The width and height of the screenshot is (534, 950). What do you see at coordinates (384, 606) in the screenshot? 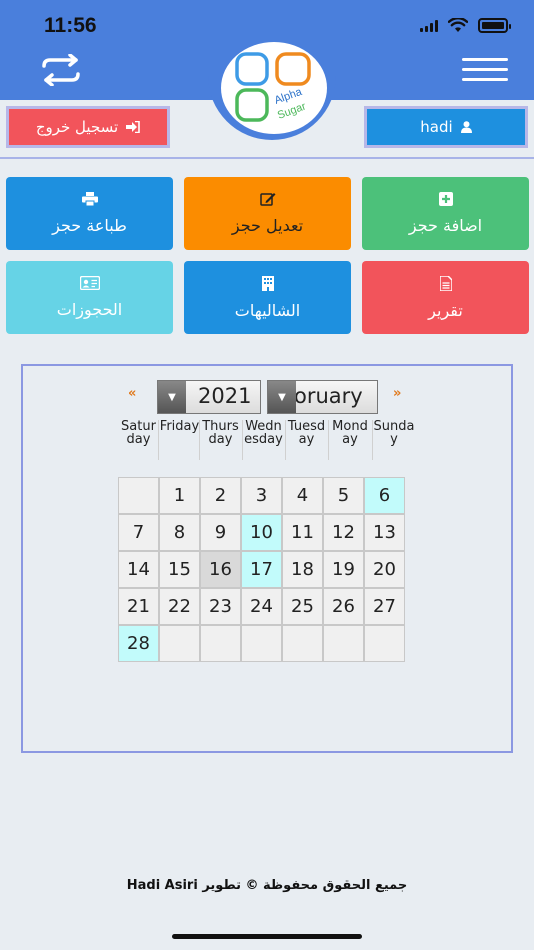
I see `calendar-day-27: 27` at bounding box center [384, 606].